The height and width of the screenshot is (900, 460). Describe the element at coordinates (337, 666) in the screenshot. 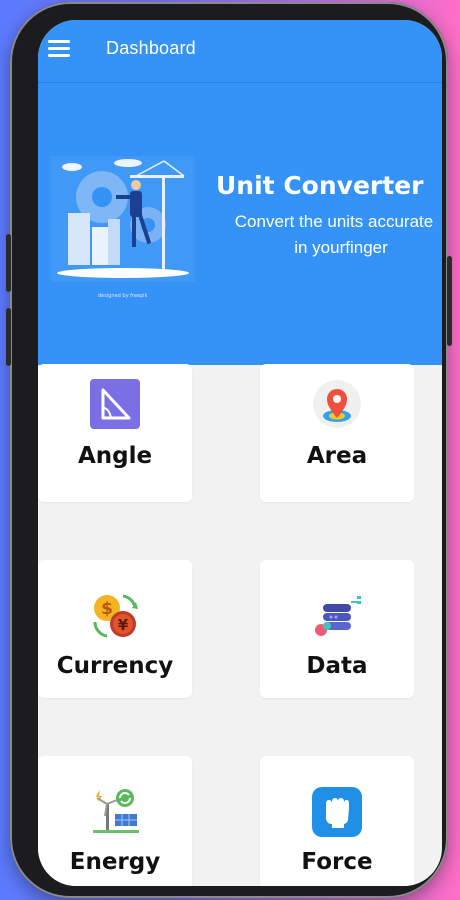

I see `category-label: Data` at that location.